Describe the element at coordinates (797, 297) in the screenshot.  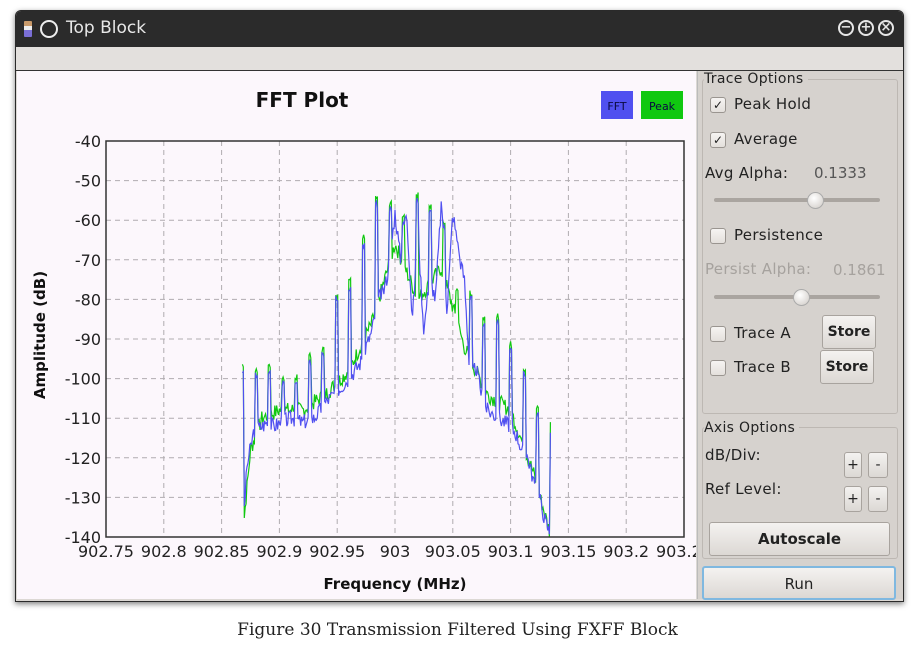
I see `persist-alpha-slider` at that location.